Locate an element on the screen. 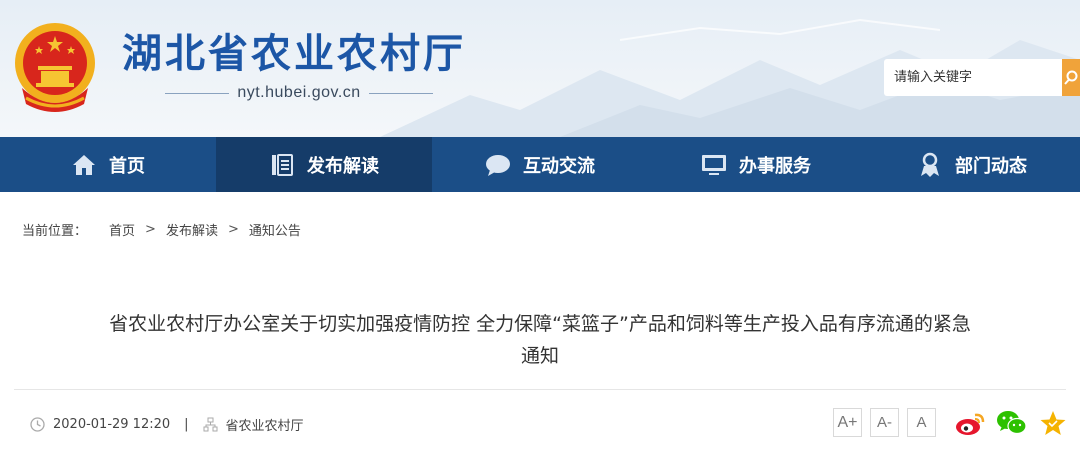 The width and height of the screenshot is (1080, 451). article-source: 省农业农村厅 is located at coordinates (264, 426).